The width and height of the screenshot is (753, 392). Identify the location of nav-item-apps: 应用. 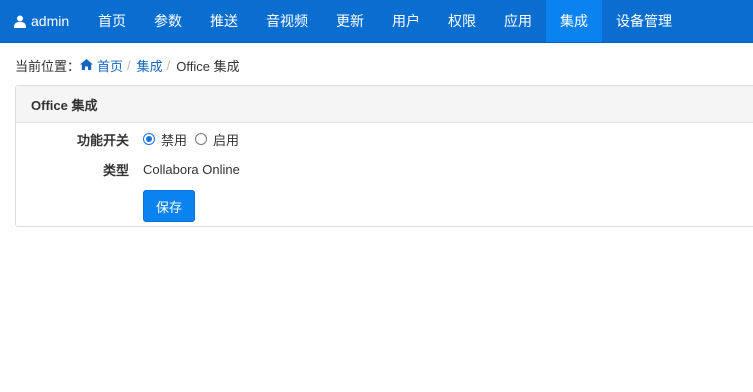
(518, 21).